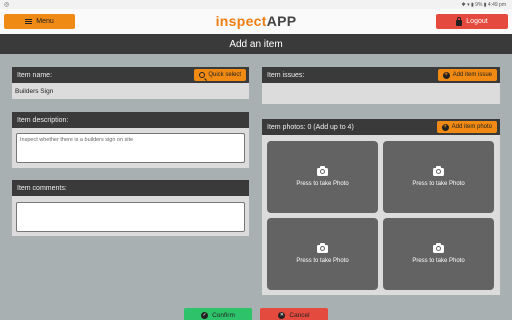 The height and width of the screenshot is (320, 512). Describe the element at coordinates (459, 21) in the screenshot. I see `lock-icon` at that location.